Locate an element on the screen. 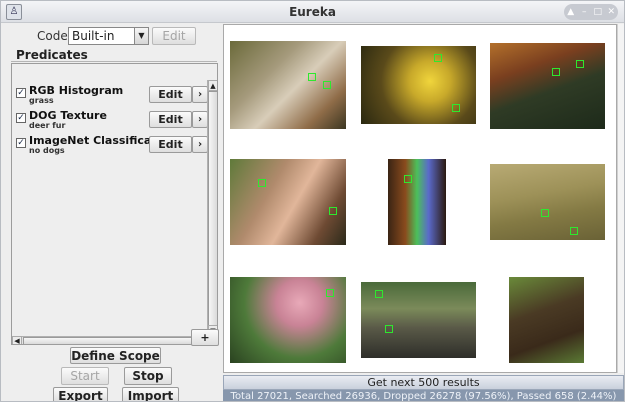 The image size is (625, 402). scroll-up-icon: ▲ is located at coordinates (212, 85).